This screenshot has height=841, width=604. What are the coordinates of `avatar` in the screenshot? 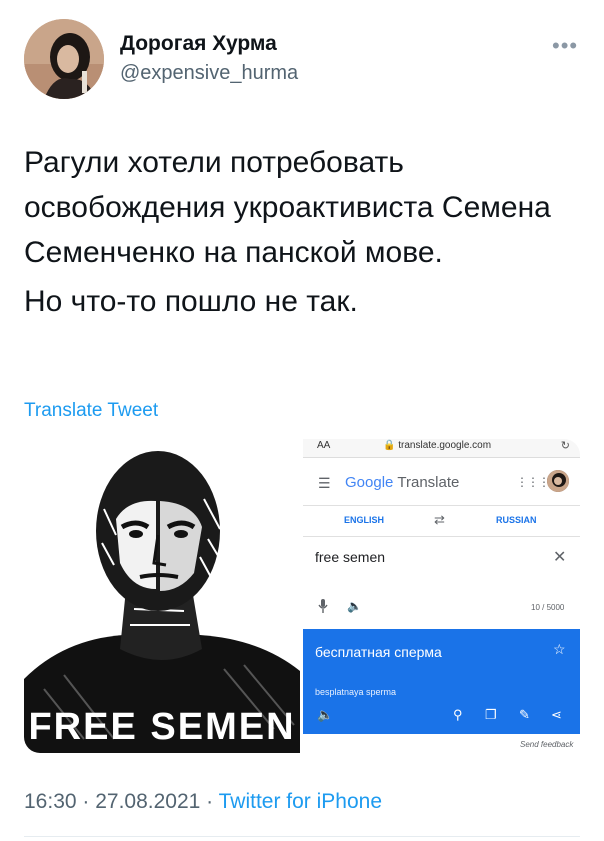 It's located at (64, 59).